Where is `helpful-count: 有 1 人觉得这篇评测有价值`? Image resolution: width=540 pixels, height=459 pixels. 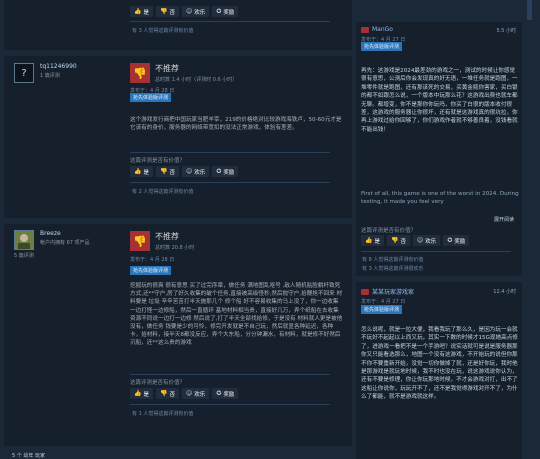 helpful-count: 有 1 人觉得这篇评测有价值 is located at coordinates (163, 414).